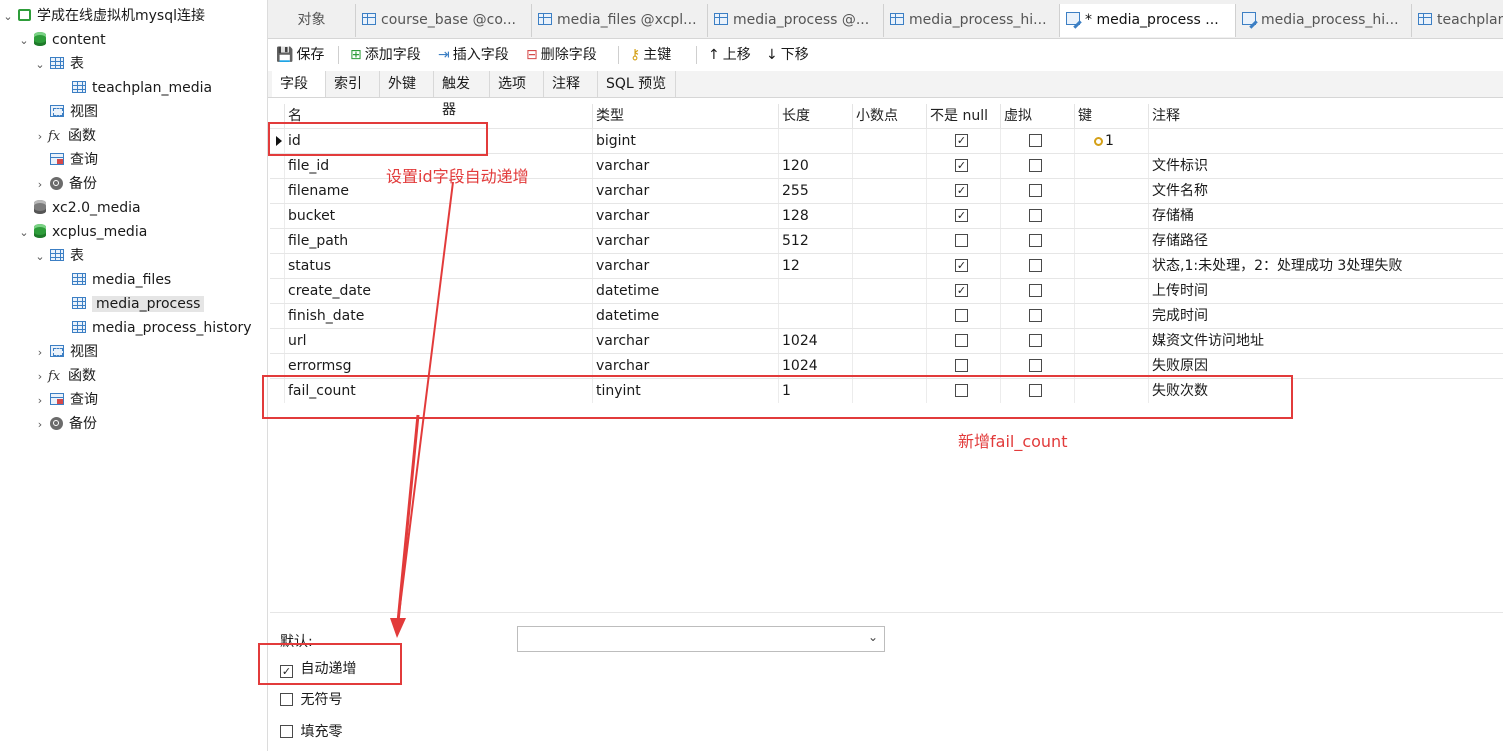 This screenshot has height=752, width=1503. I want to click on arrow-line-from-fail-count, so click(408, 518).